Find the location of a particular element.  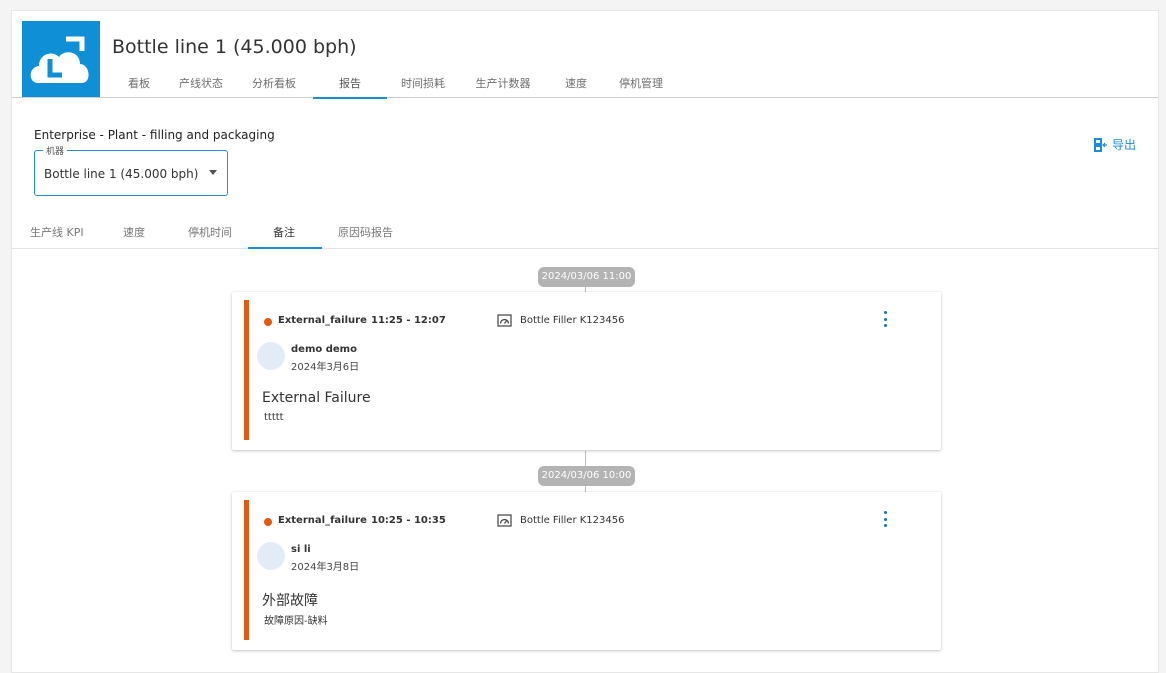

tab-dashboard: 看板 is located at coordinates (139, 84).